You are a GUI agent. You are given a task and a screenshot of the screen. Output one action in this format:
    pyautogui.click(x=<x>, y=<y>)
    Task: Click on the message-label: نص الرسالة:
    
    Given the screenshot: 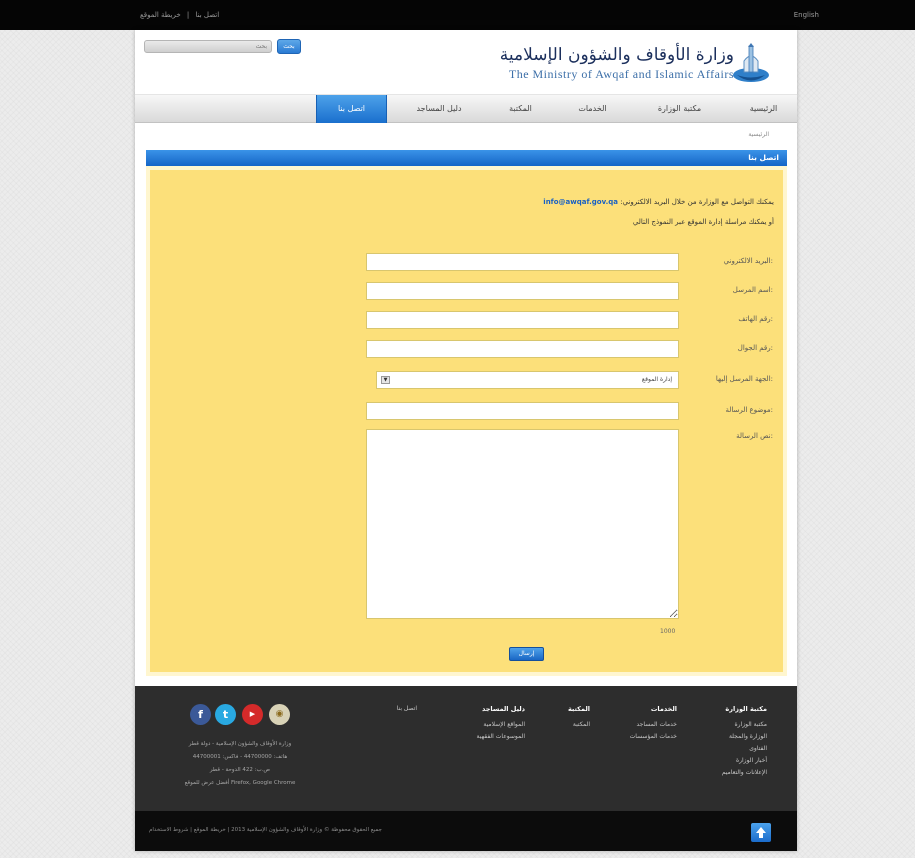 What is the action you would take?
    pyautogui.click(x=754, y=436)
    